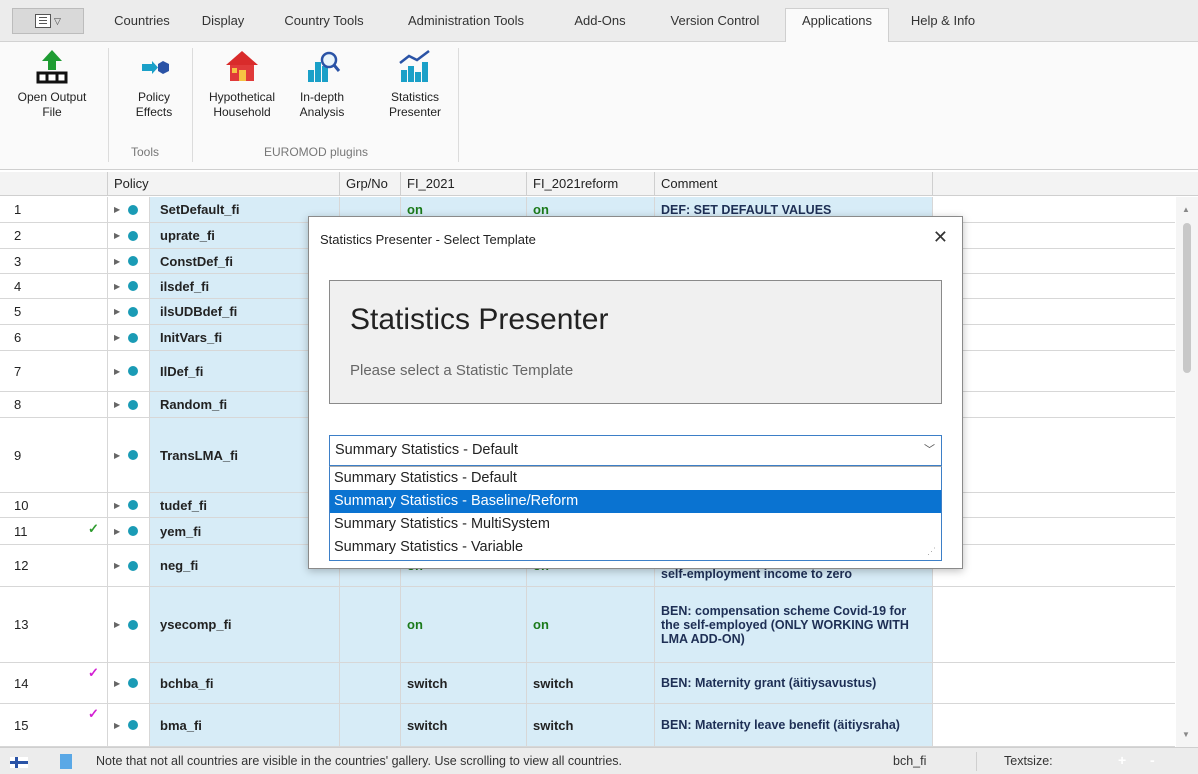 The image size is (1198, 774). I want to click on header-comment: Comment, so click(794, 184).